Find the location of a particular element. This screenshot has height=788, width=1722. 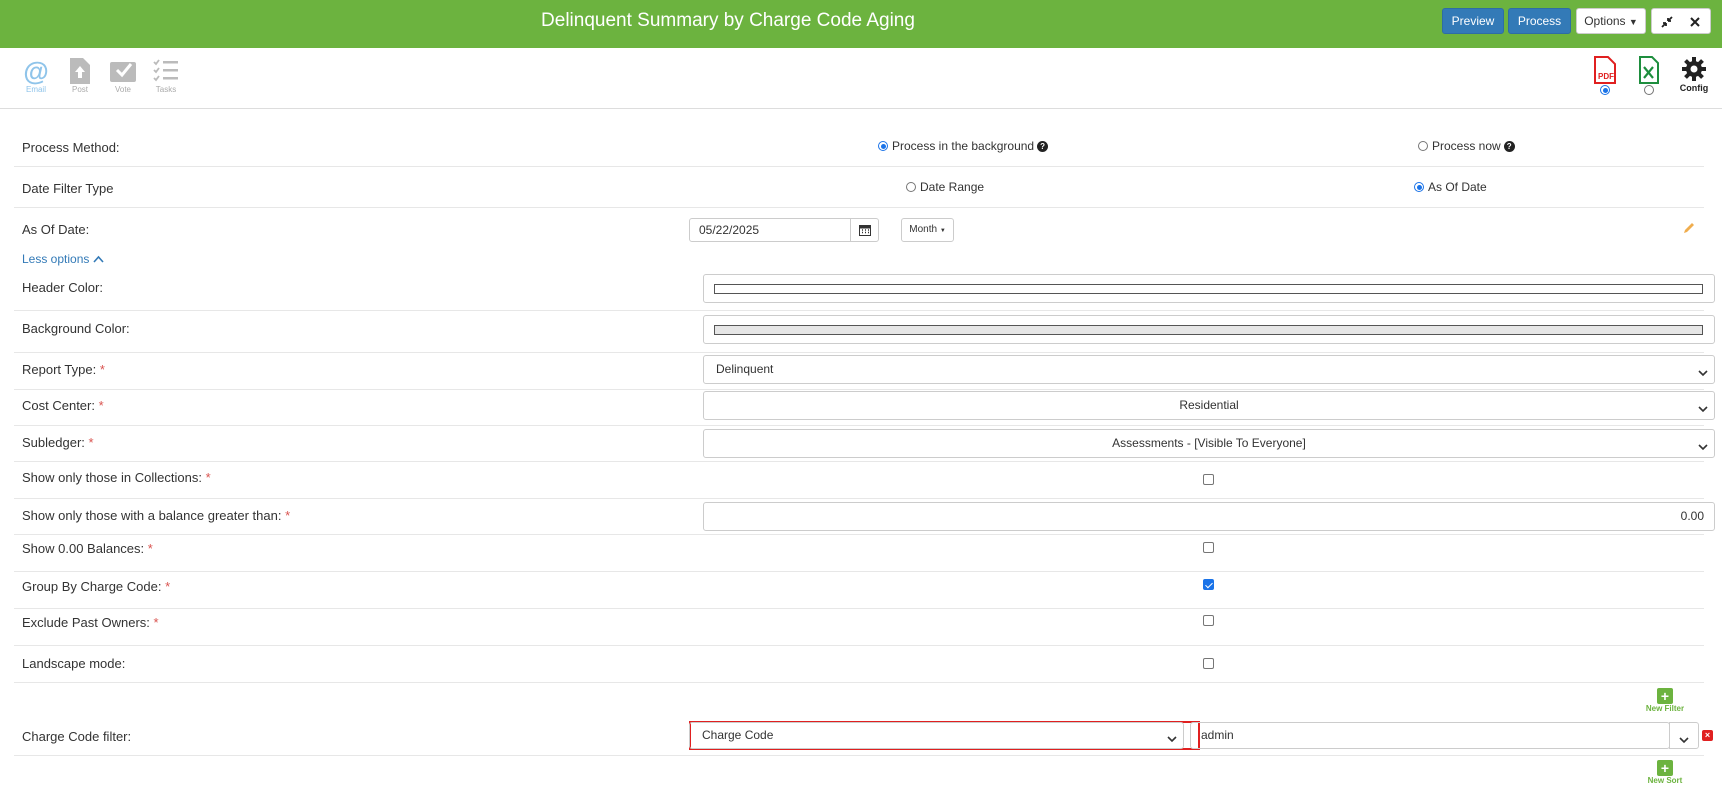

subledger-label: Subledger: * is located at coordinates (58, 442).